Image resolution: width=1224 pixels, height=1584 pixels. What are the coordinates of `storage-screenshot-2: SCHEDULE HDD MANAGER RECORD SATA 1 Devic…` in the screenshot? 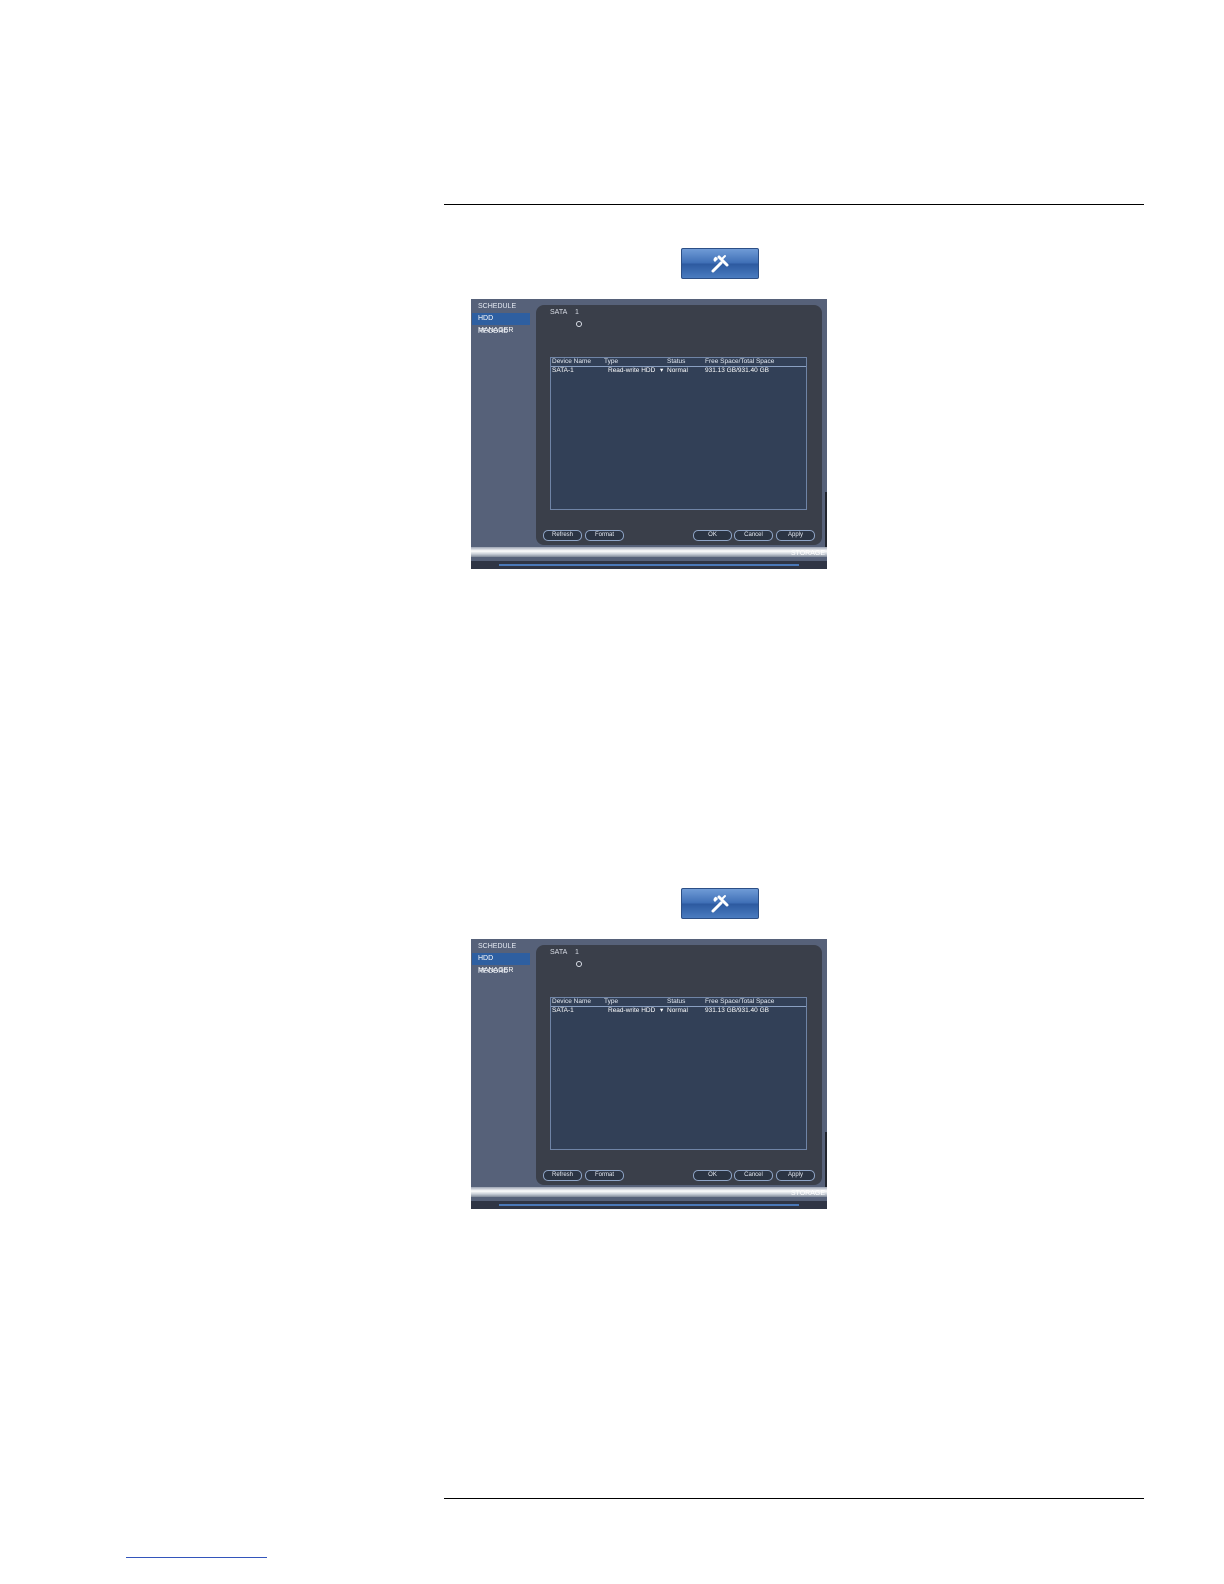 It's located at (649, 1074).